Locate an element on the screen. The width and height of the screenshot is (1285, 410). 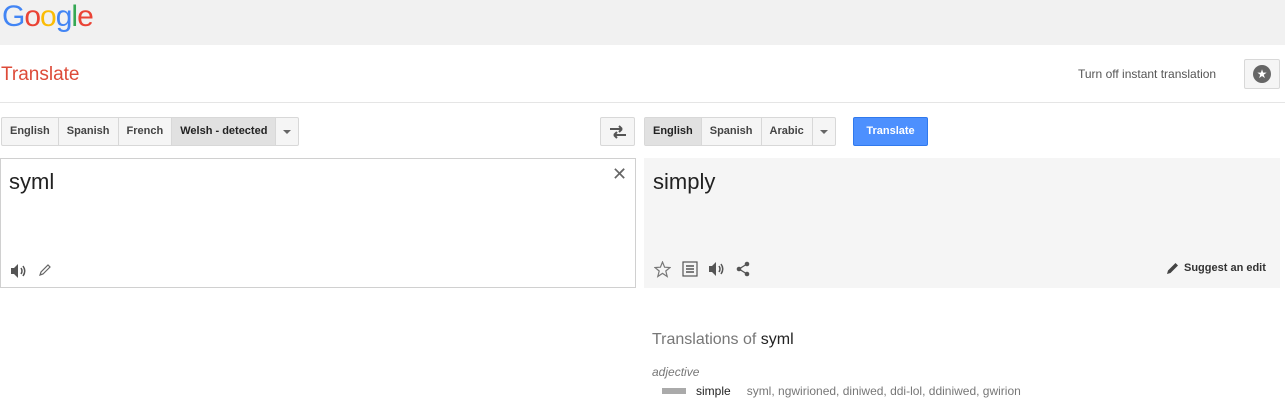
top-bar: Google is located at coordinates (642, 22).